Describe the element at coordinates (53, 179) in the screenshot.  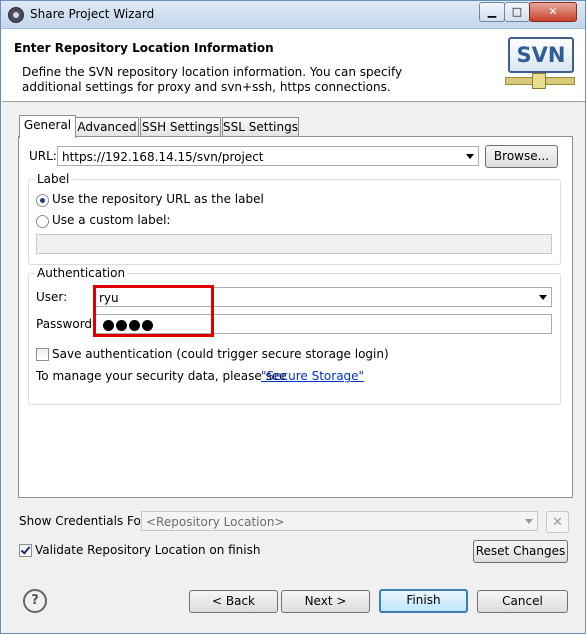
I see `label-group-title: Label` at that location.